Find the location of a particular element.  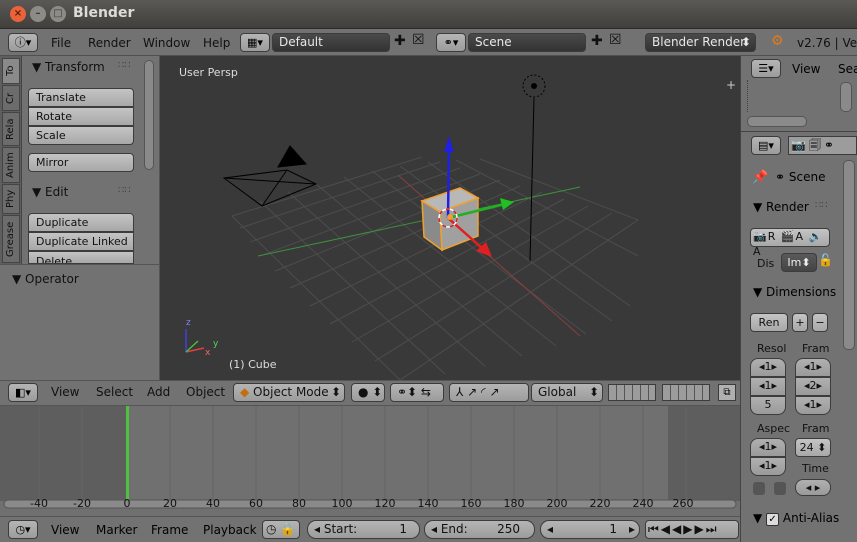

pin-icon: 📌 is located at coordinates (760, 177).